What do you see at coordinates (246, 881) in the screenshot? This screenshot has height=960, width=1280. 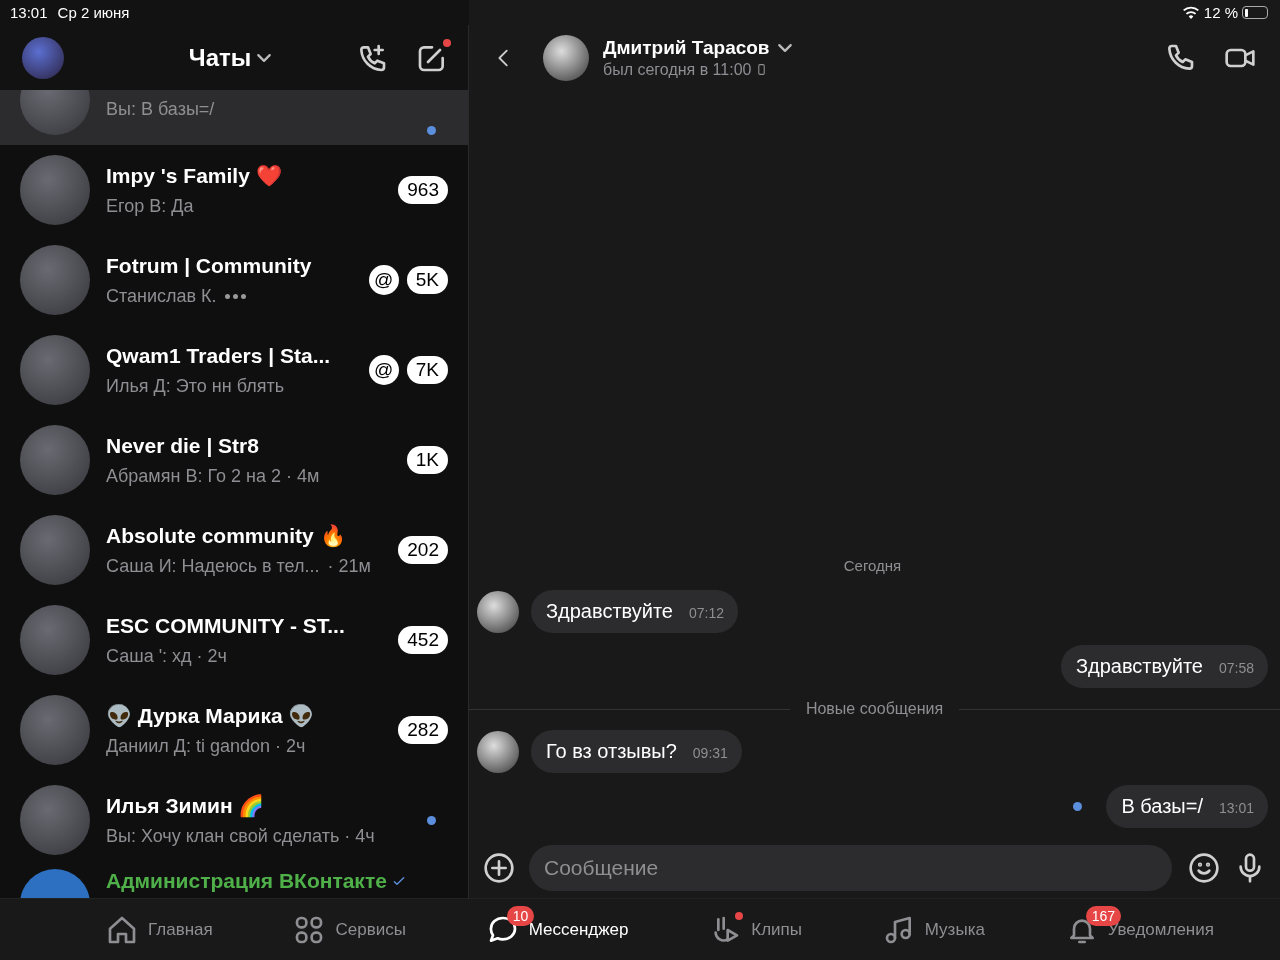 I see `chat-name: Администрация ВКонтакте` at bounding box center [246, 881].